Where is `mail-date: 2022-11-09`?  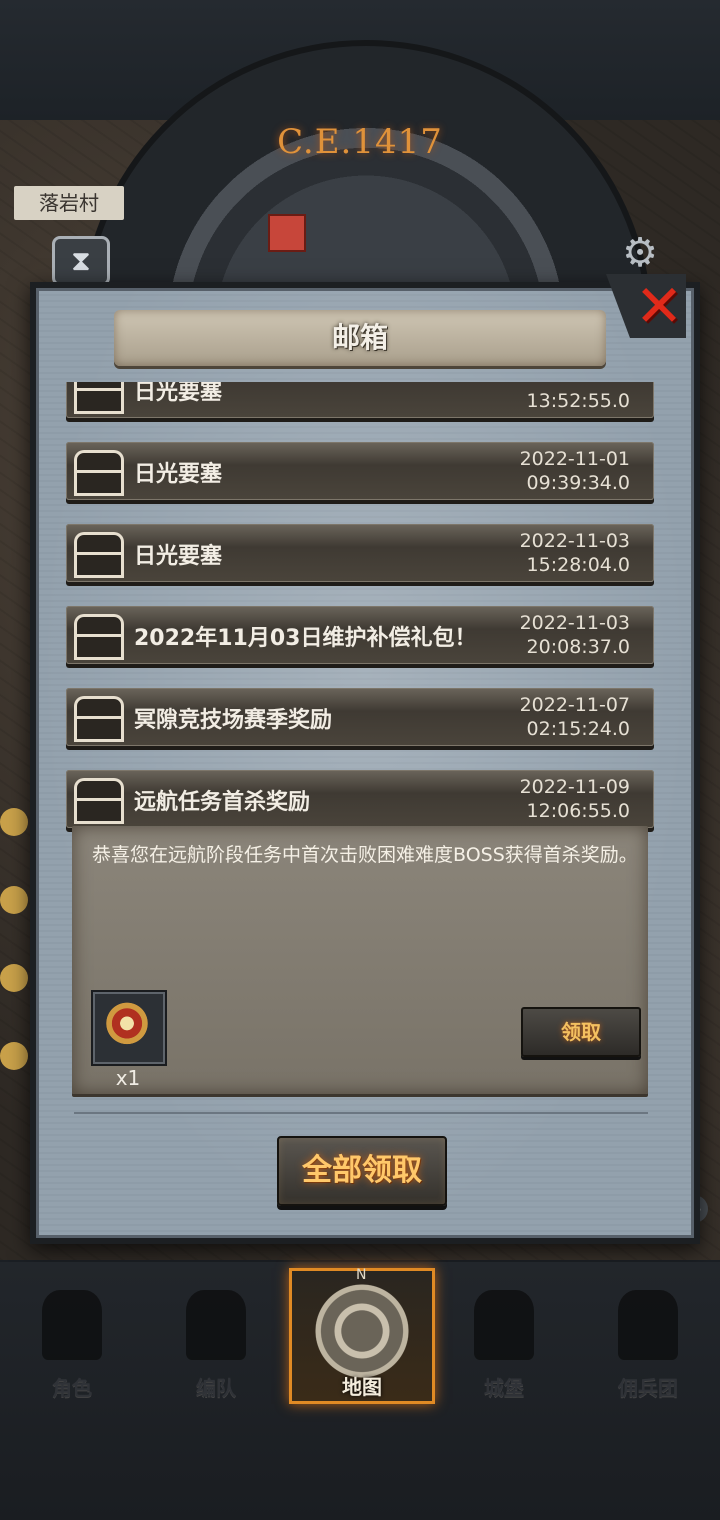
mail-date: 2022-11-09 is located at coordinates (574, 787).